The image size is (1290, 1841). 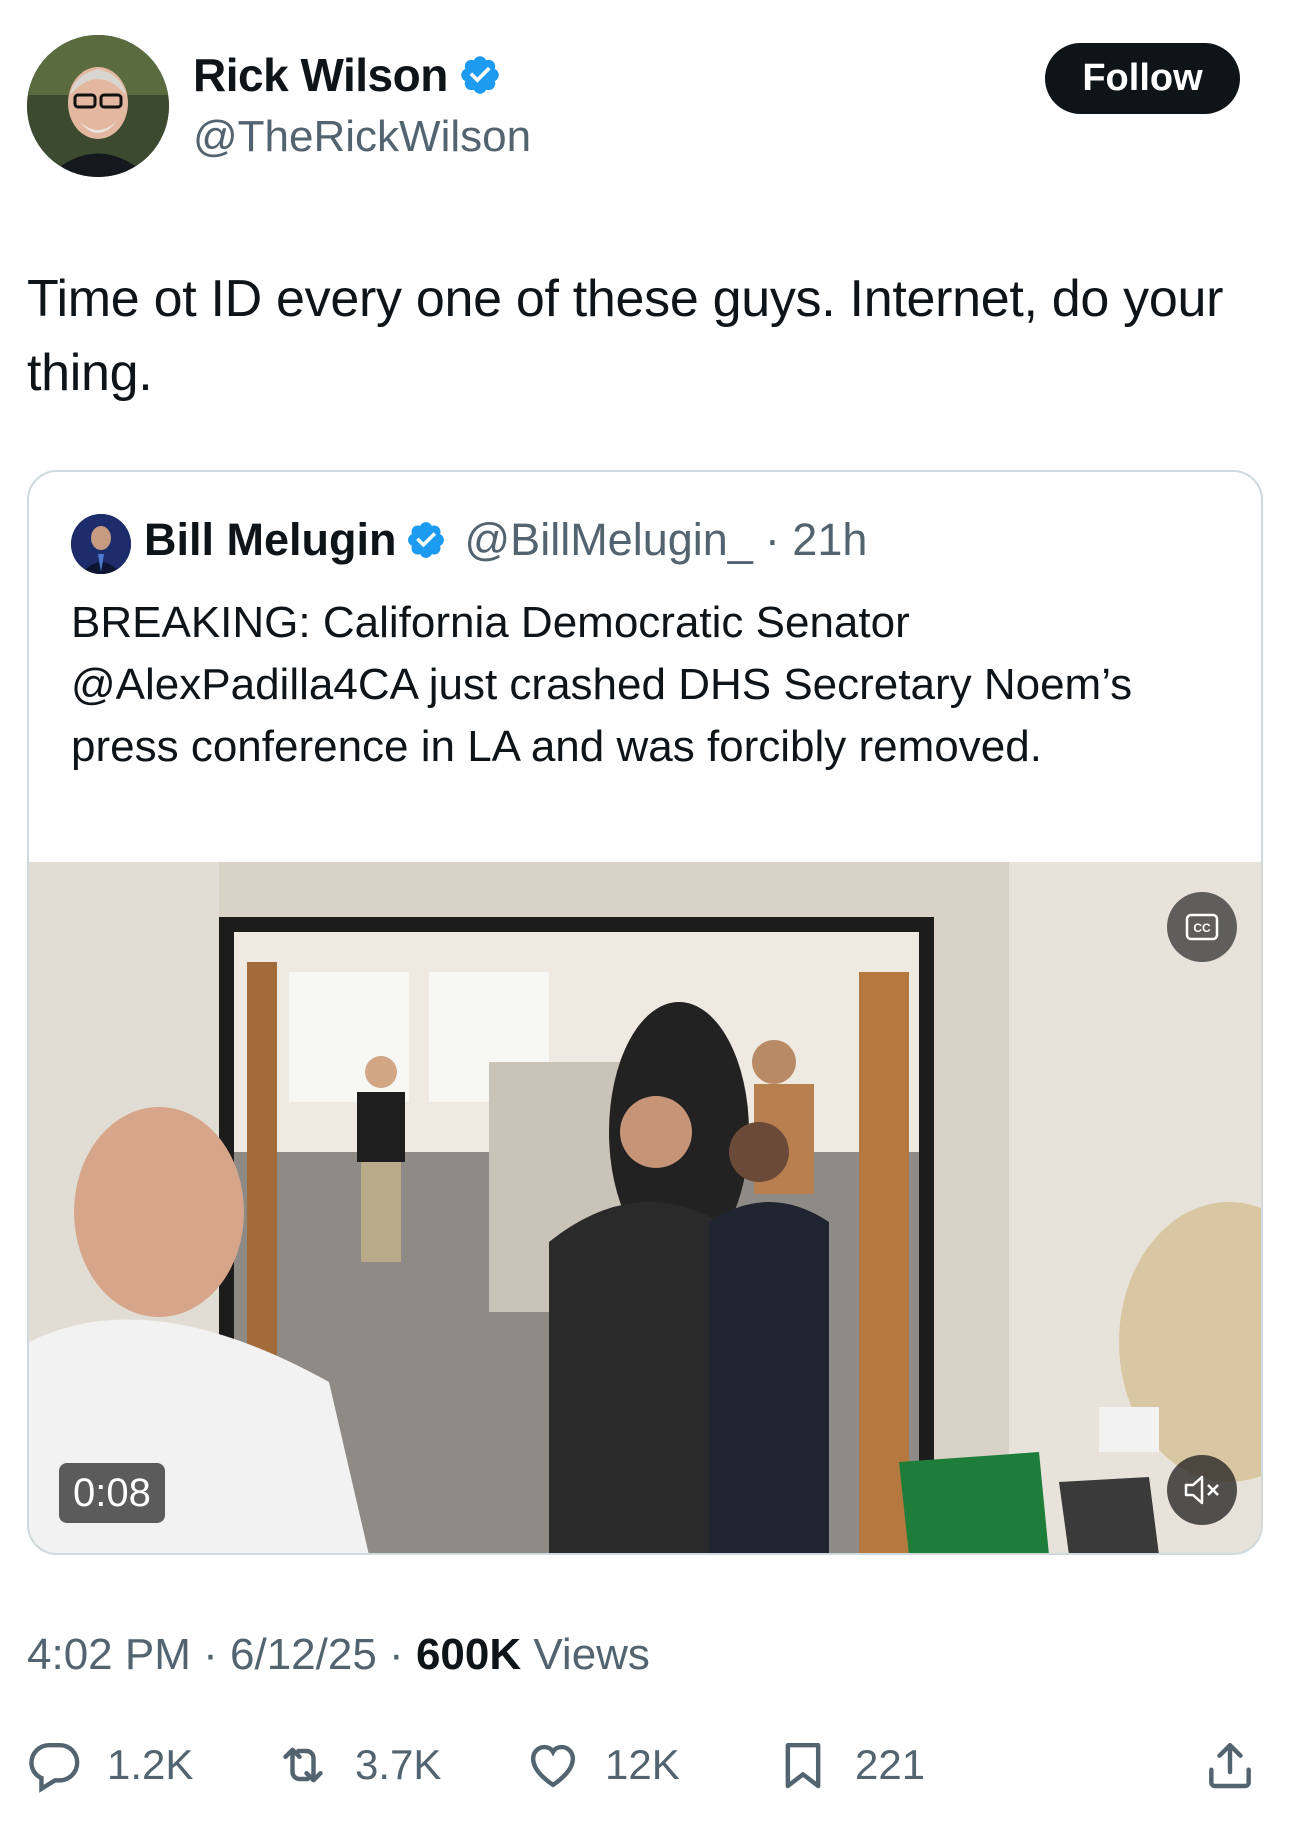 What do you see at coordinates (150, 1764) in the screenshot?
I see `reply-count: 1.2K` at bounding box center [150, 1764].